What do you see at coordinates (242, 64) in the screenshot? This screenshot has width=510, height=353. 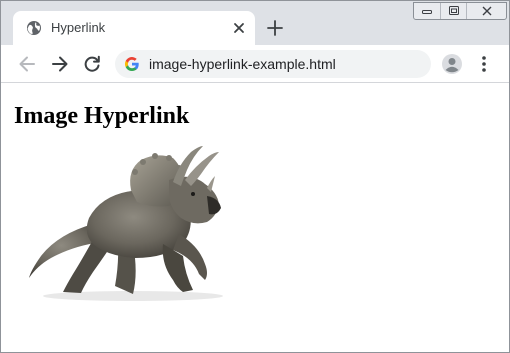 I see `url-text: image-hyperlink-example.html` at bounding box center [242, 64].